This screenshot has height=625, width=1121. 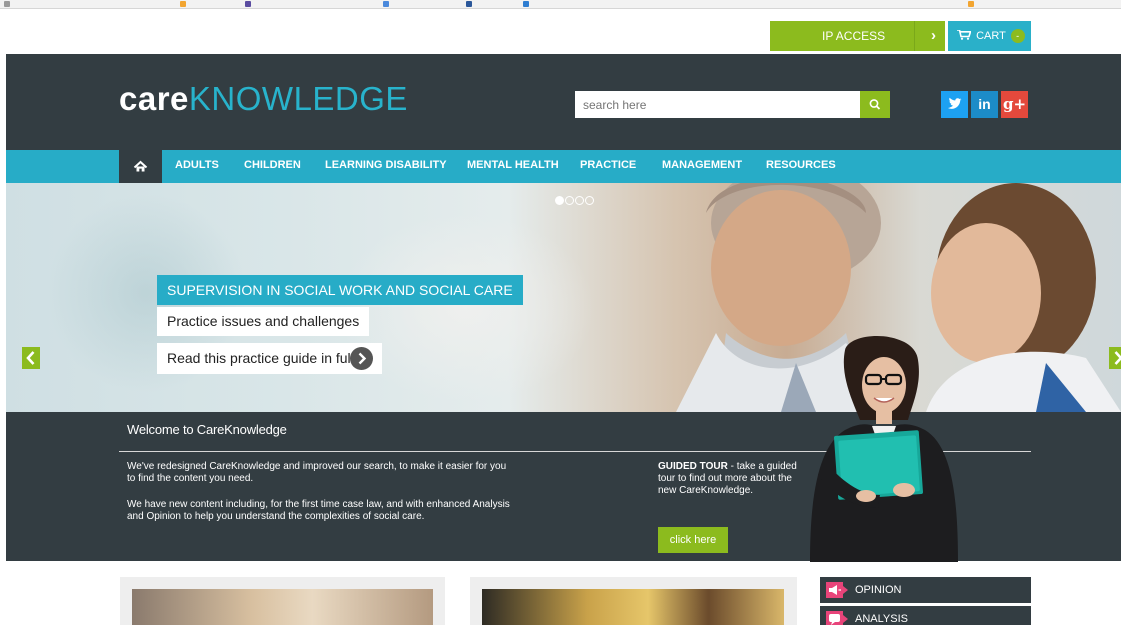 I want to click on search-icon, so click(x=875, y=104).